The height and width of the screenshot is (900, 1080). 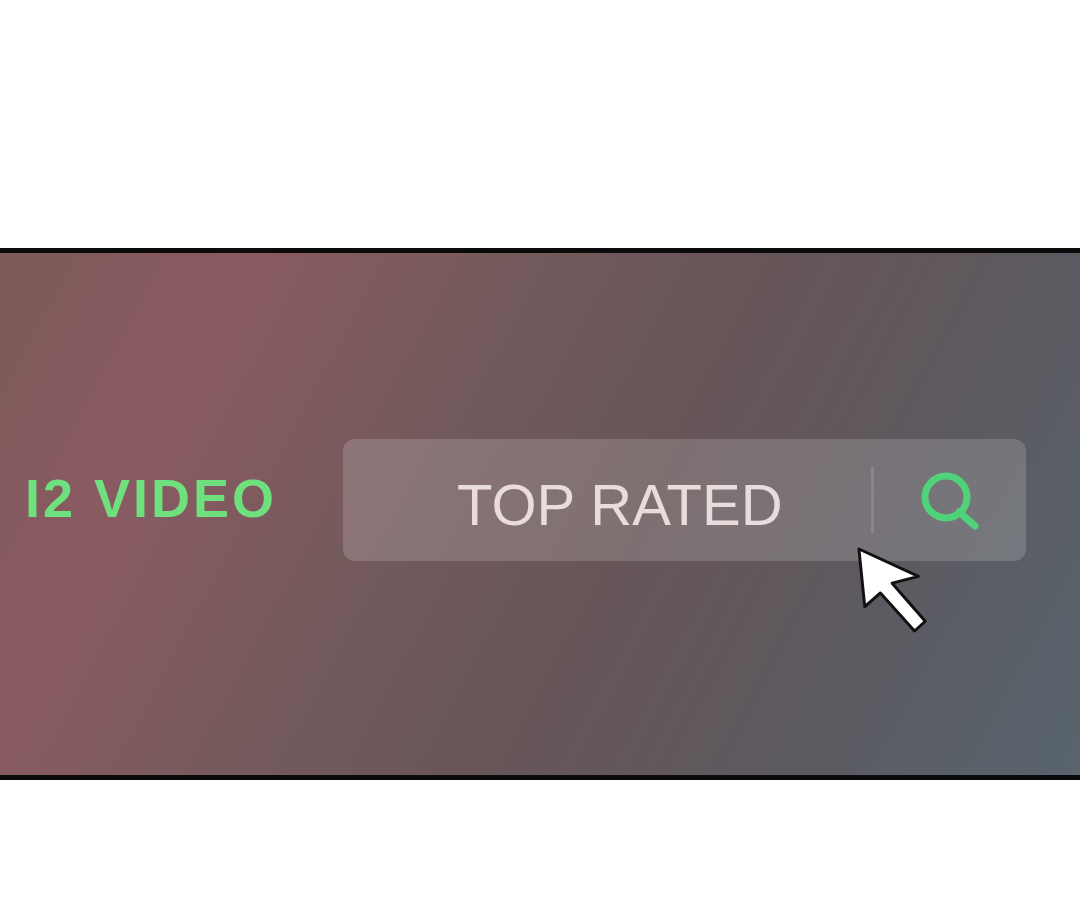 I want to click on search-icon, so click(x=950, y=500).